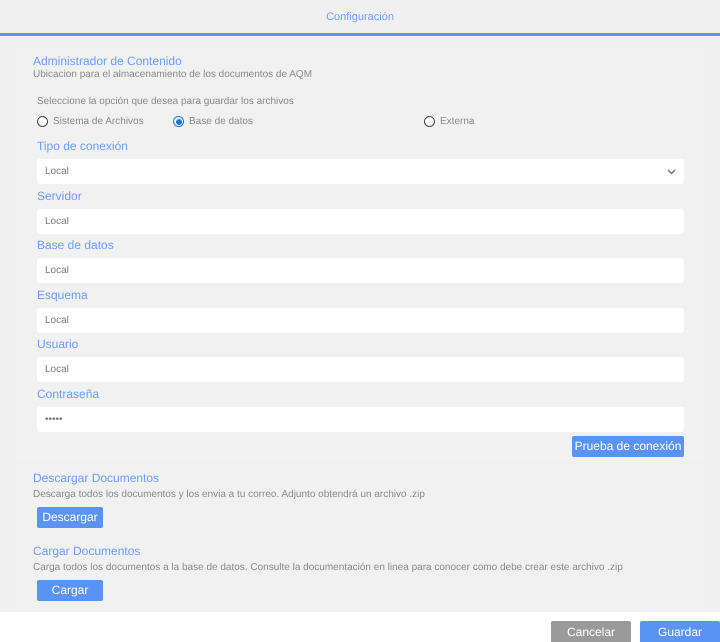  What do you see at coordinates (671, 171) in the screenshot?
I see `chevron-down-icon` at bounding box center [671, 171].